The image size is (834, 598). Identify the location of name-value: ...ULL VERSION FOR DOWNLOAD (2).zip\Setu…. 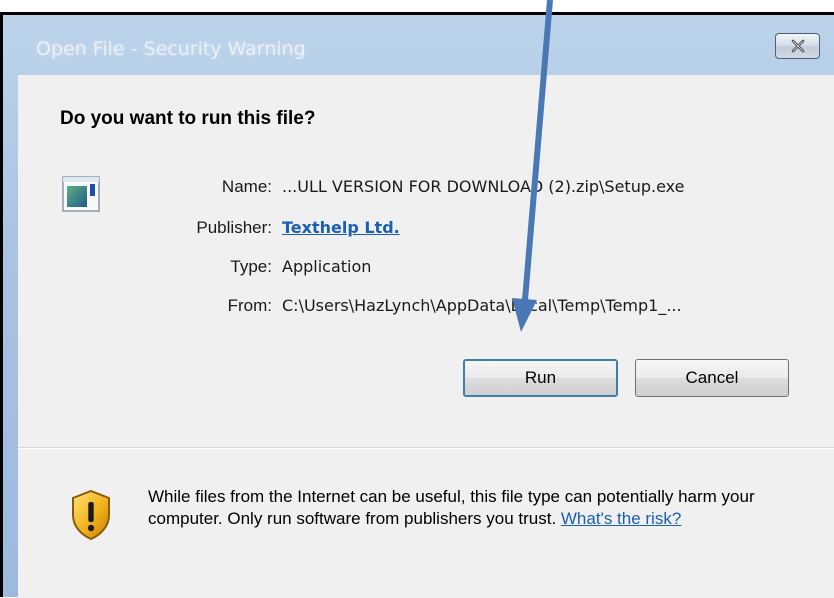
(483, 186).